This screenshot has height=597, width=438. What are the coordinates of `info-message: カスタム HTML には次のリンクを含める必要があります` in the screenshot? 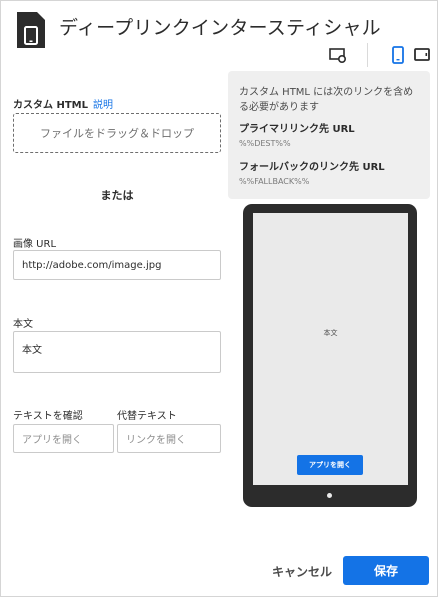 It's located at (326, 100).